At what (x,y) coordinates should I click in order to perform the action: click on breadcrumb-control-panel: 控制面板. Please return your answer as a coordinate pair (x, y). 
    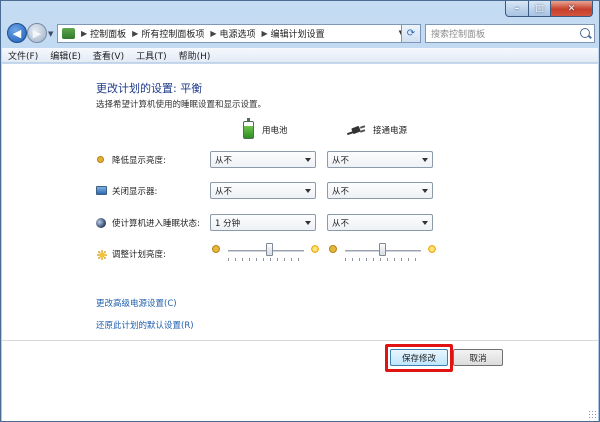
    Looking at the image, I should click on (108, 33).